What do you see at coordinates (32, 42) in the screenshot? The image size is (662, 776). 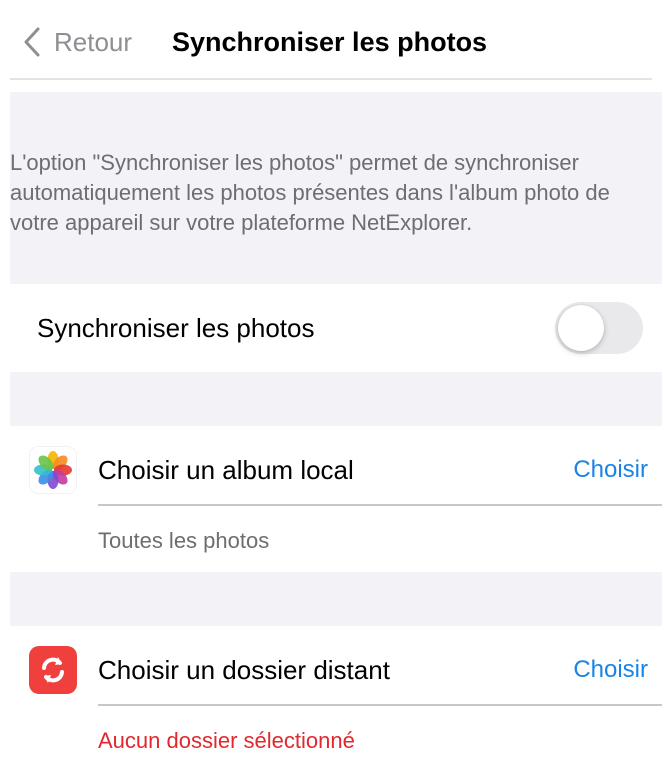 I see `chevron-left-icon` at bounding box center [32, 42].